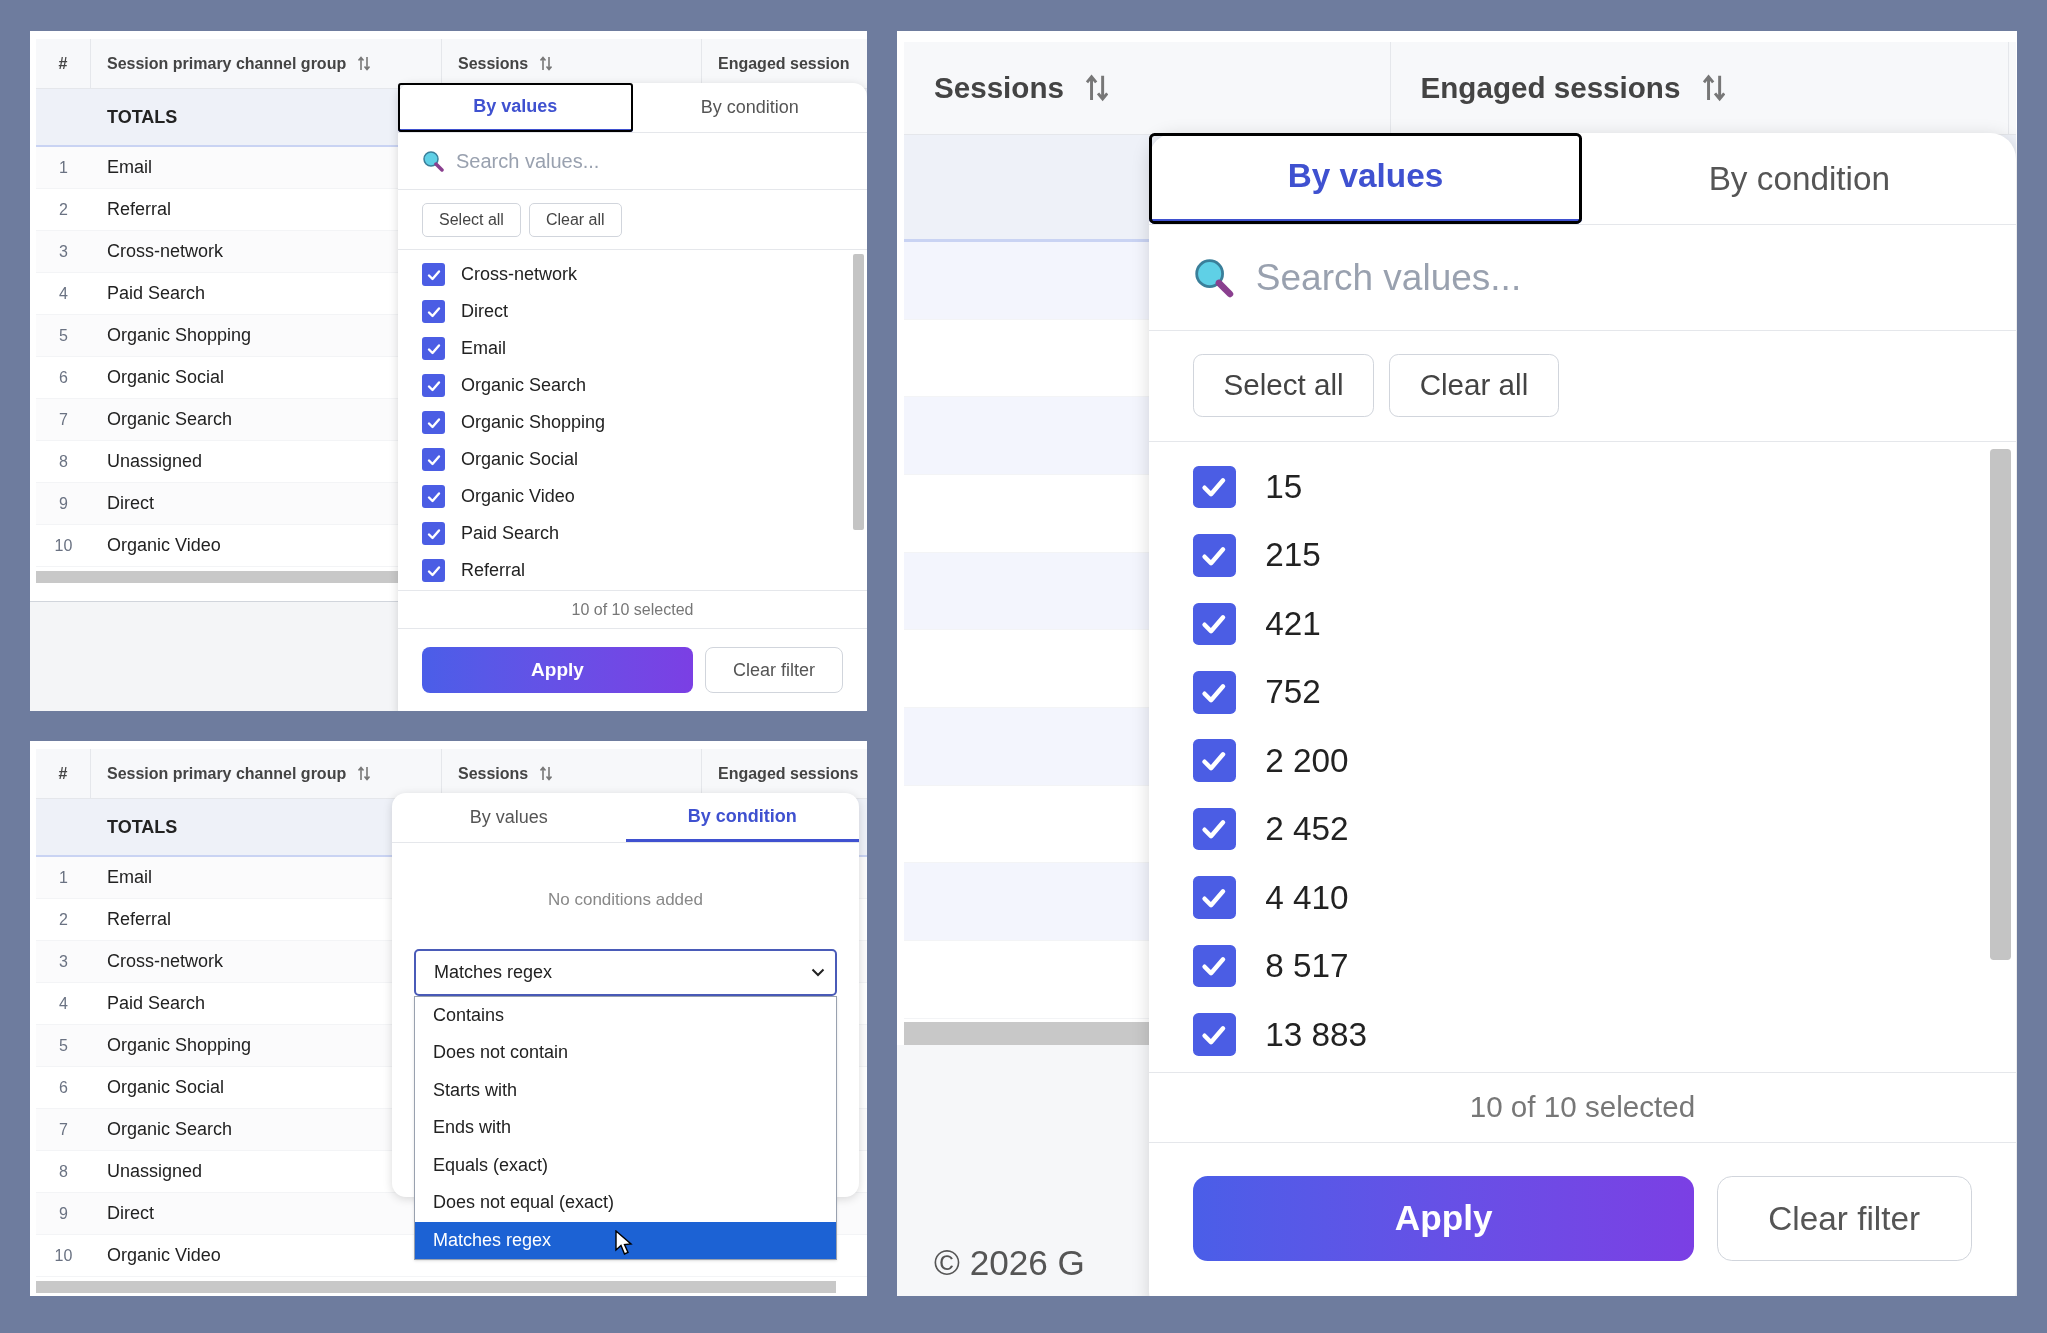 This screenshot has width=2047, height=1333. I want to click on value-label: 13 883, so click(1316, 1034).